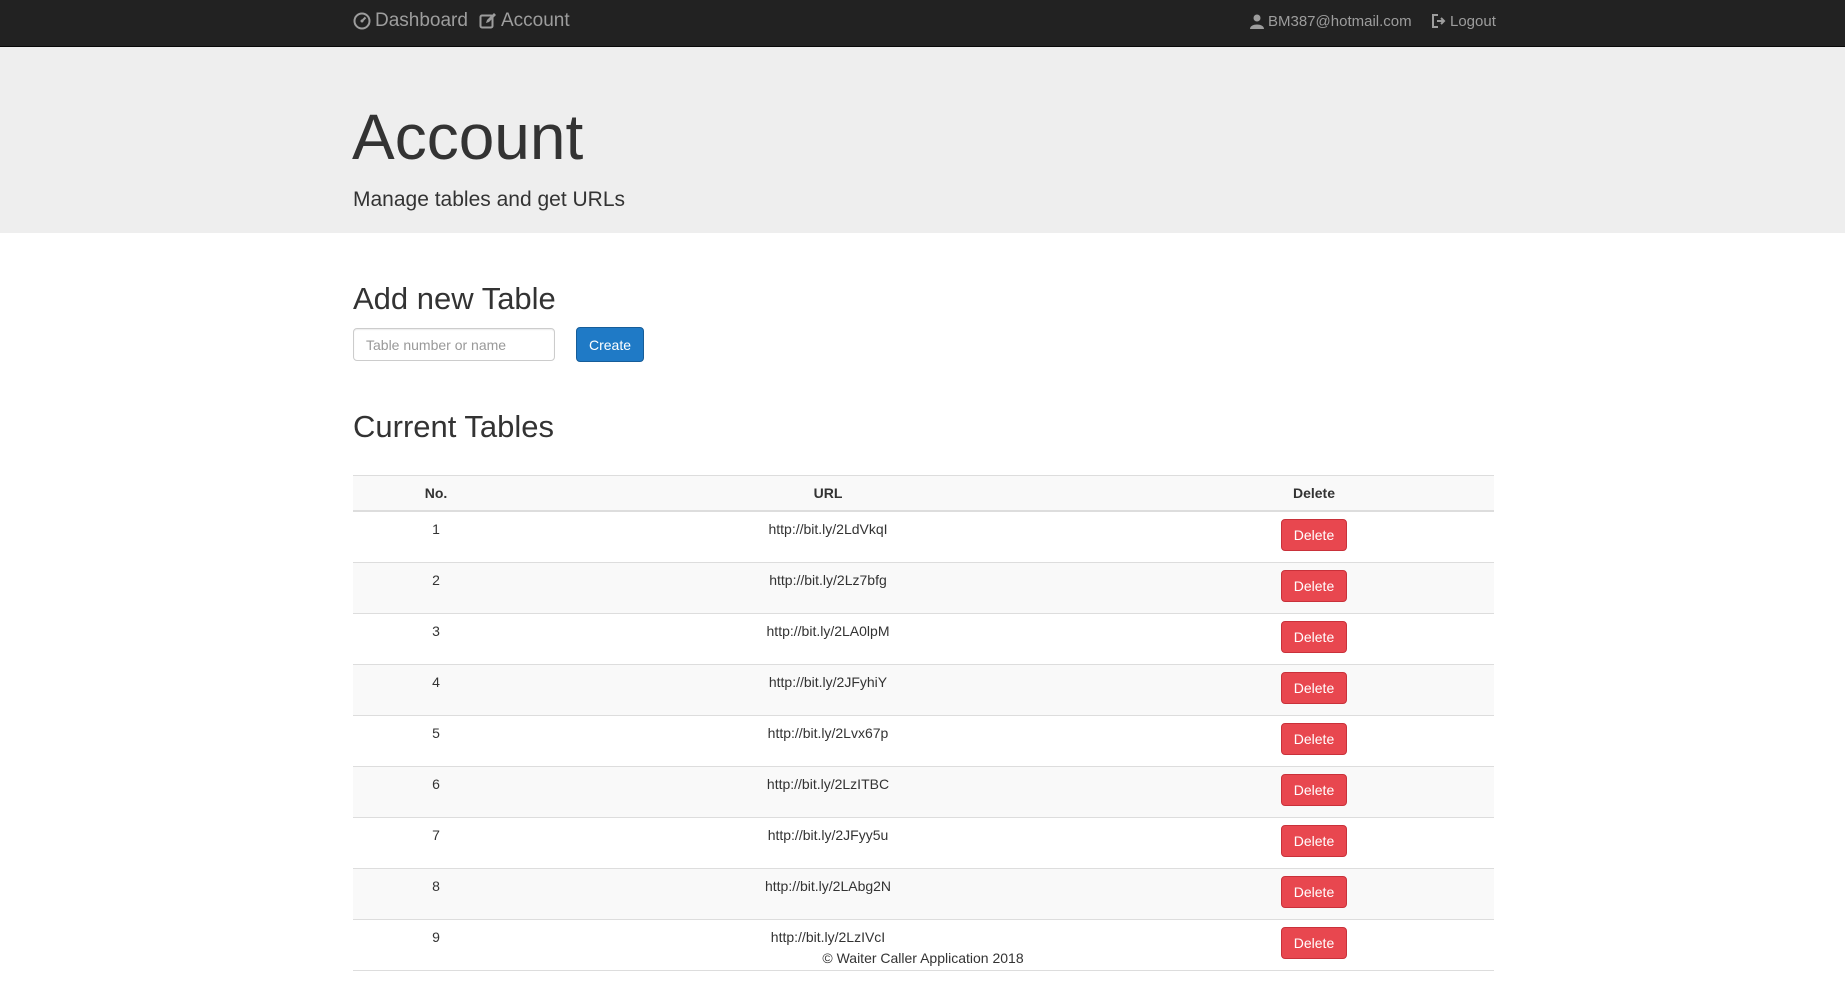  What do you see at coordinates (1438, 21) in the screenshot?
I see `logout-icon` at bounding box center [1438, 21].